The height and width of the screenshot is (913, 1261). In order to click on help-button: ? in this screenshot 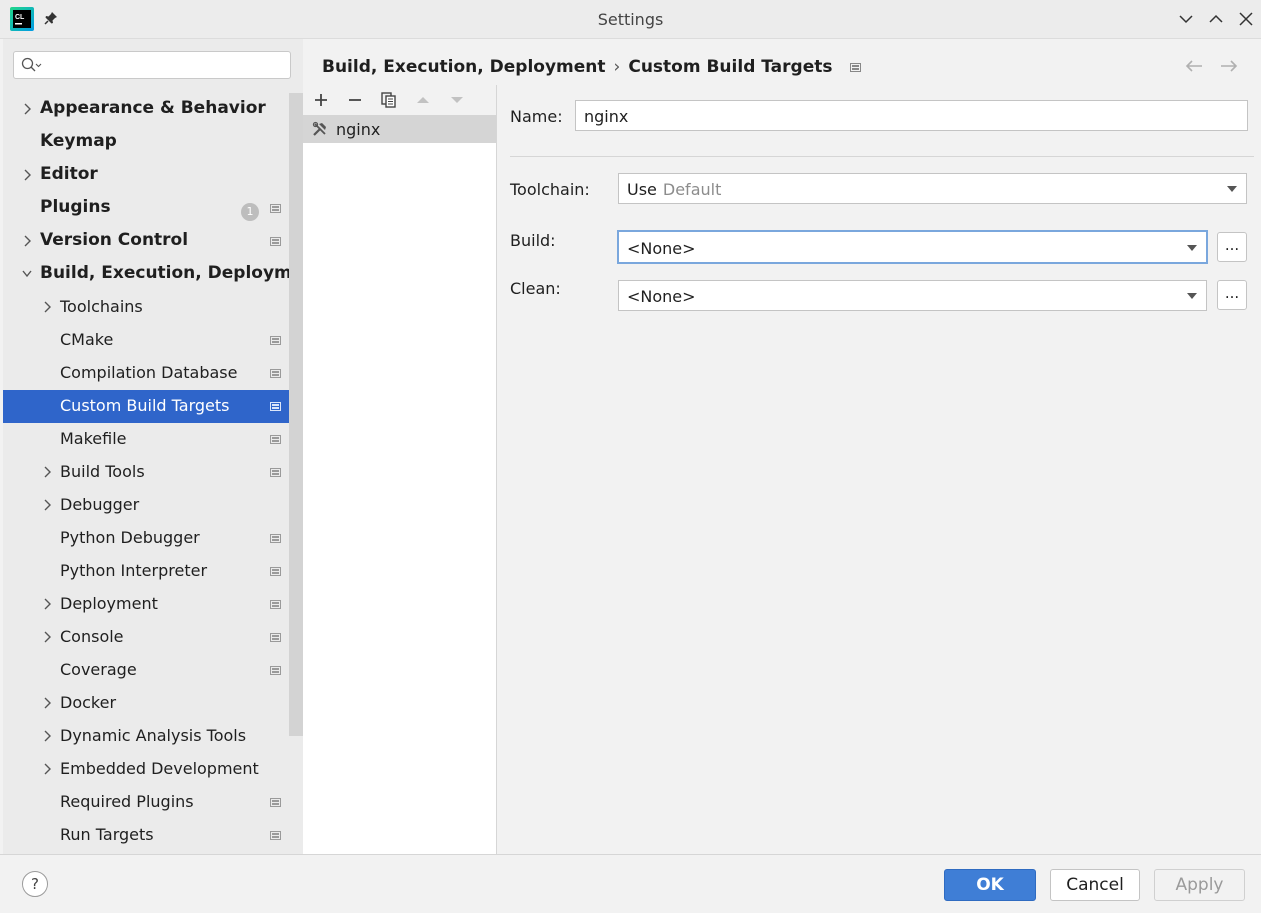, I will do `click(35, 884)`.